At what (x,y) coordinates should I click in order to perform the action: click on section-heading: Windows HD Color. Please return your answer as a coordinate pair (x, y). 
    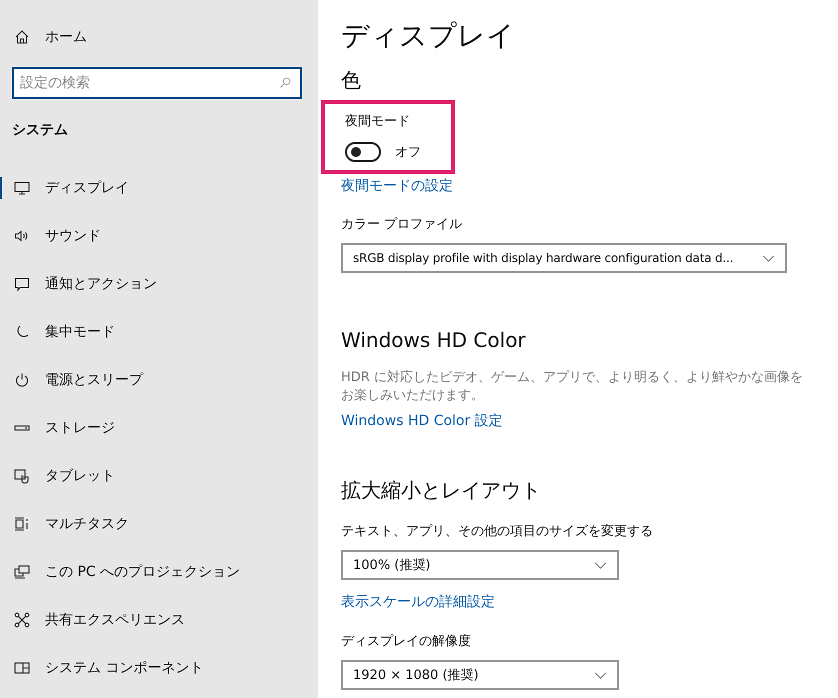
    Looking at the image, I should click on (433, 340).